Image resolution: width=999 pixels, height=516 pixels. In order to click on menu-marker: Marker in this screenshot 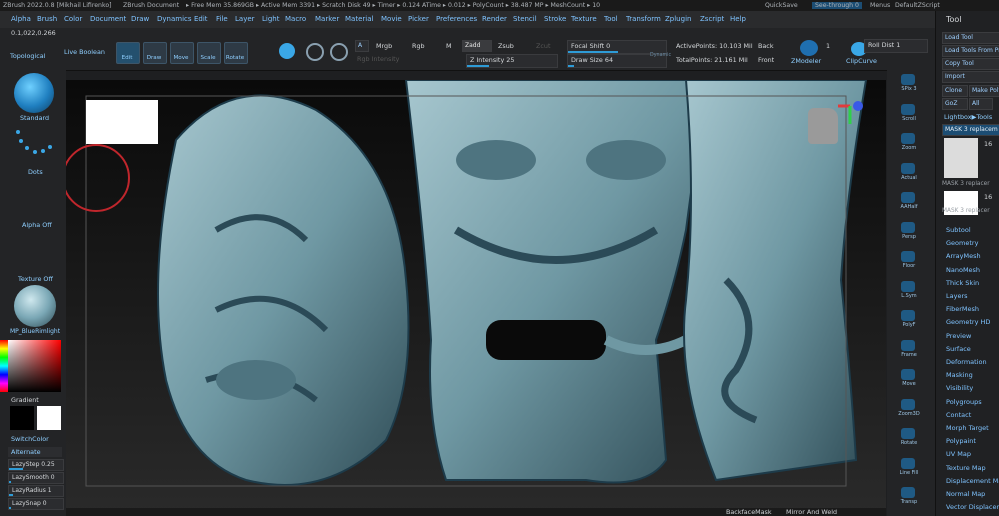, I will do `click(327, 19)`.